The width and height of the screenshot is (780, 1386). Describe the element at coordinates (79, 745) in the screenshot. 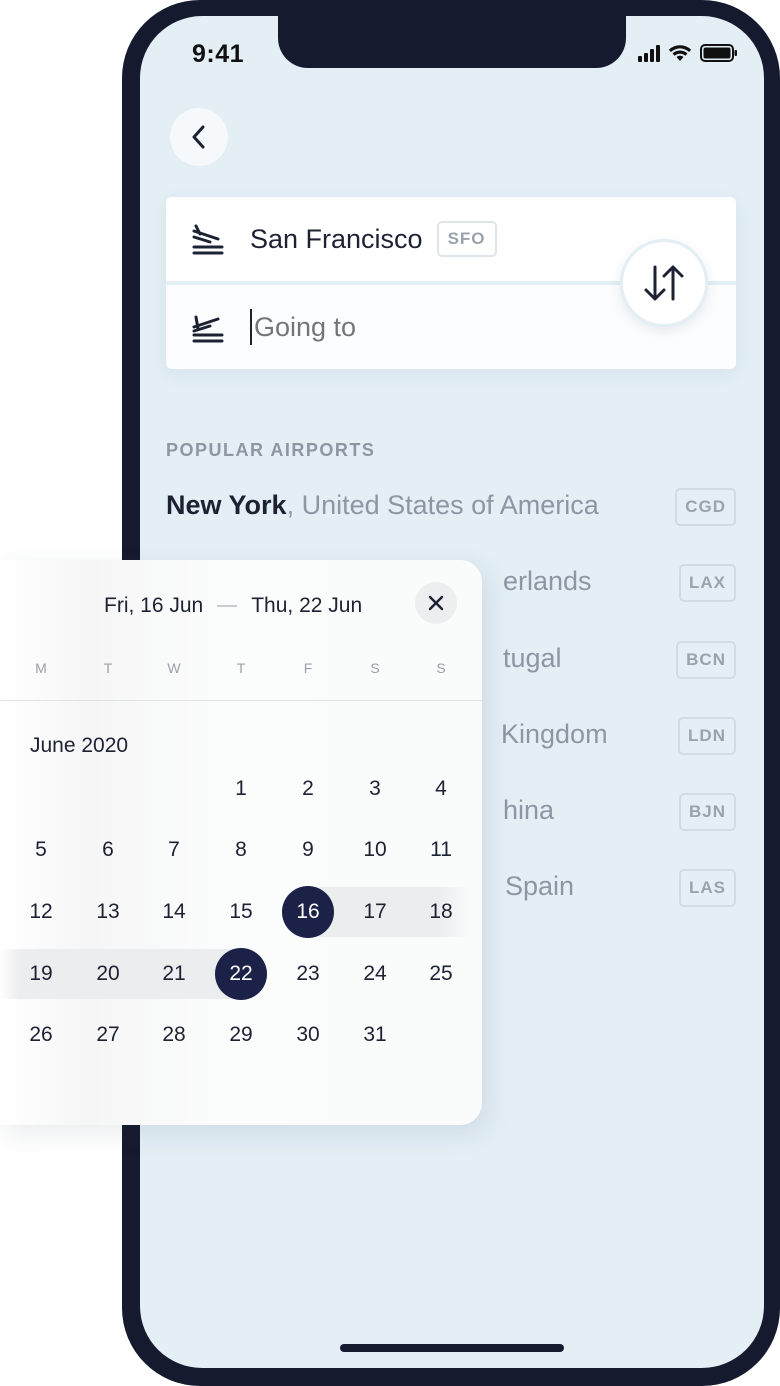

I see `month-label: June 2020` at that location.